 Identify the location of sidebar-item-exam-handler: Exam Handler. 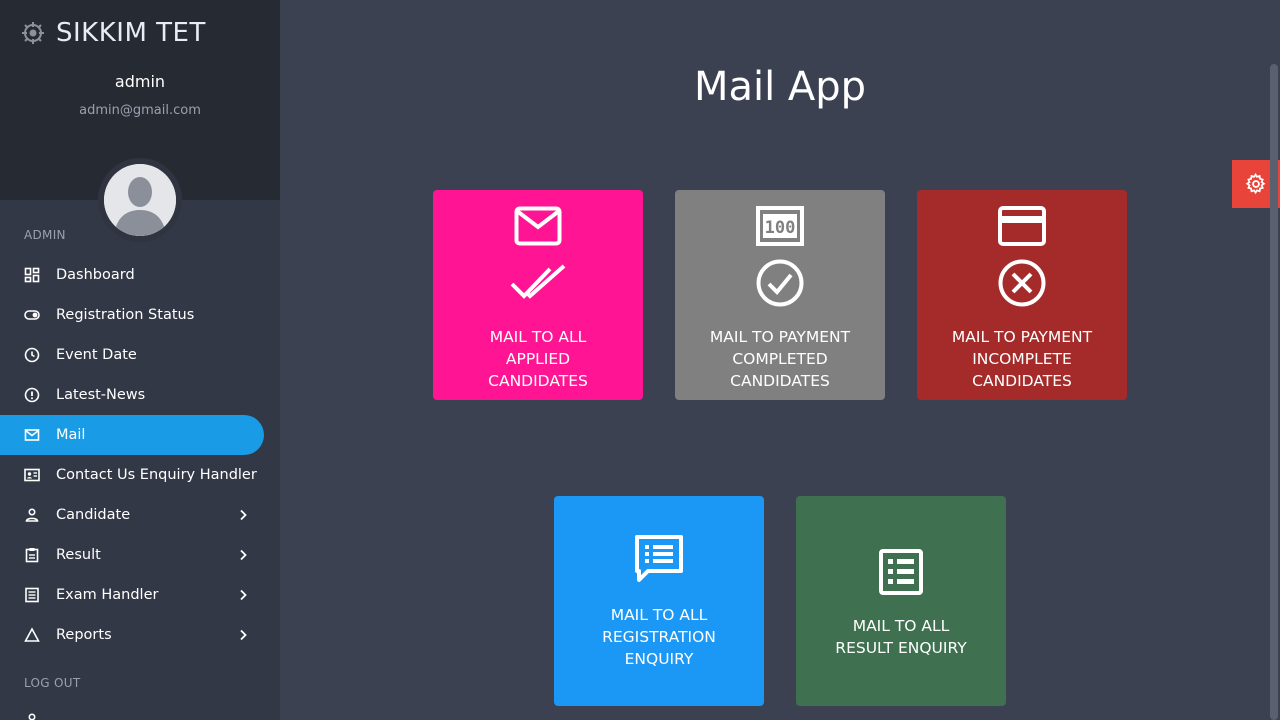
(132, 595).